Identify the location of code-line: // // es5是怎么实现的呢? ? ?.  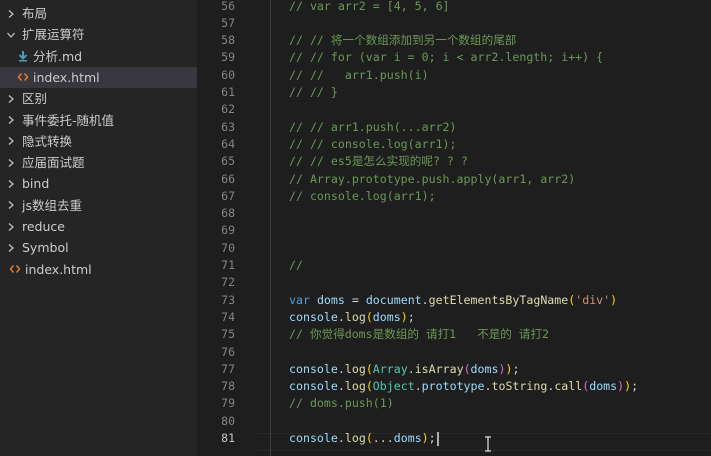
(378, 162).